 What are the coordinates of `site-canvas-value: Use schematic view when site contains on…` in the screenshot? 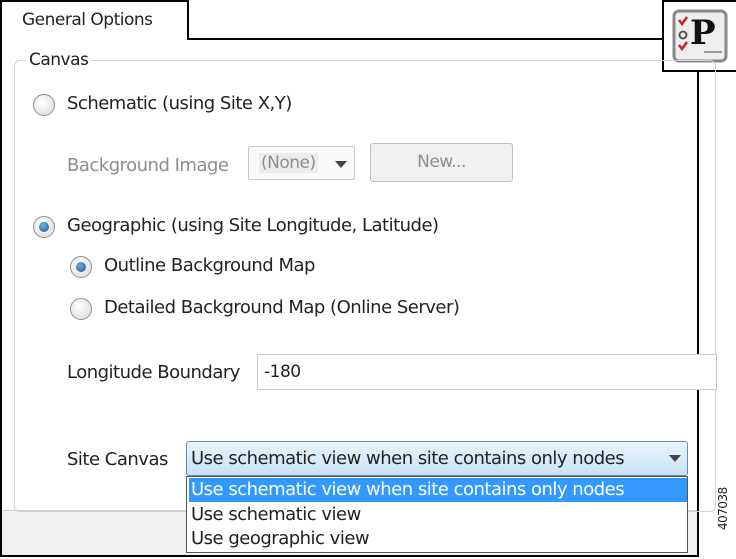 It's located at (408, 458).